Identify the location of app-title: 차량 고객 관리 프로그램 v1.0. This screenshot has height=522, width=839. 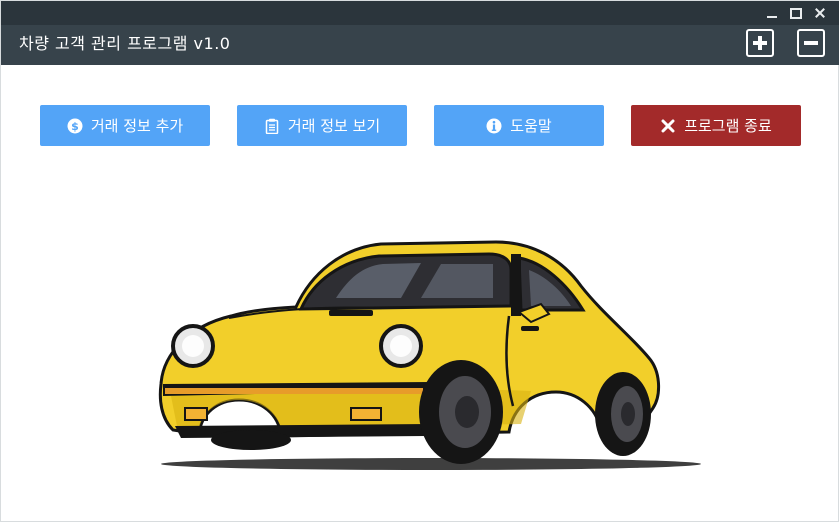
(125, 43).